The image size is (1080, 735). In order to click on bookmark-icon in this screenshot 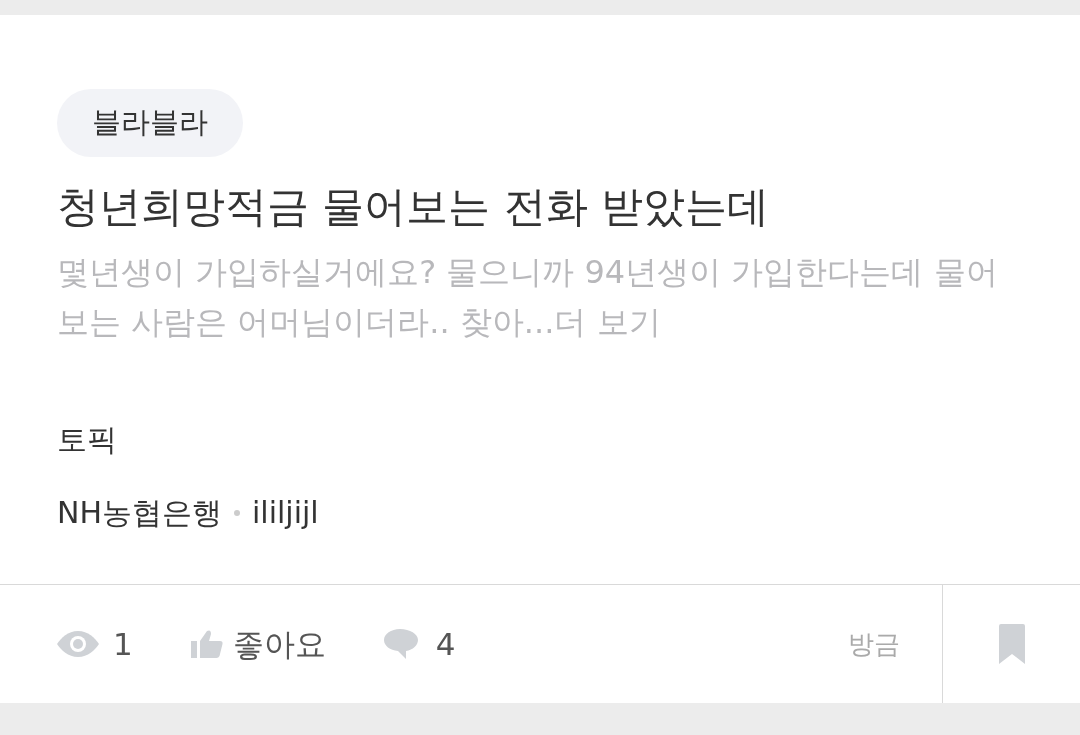, I will do `click(1011, 644)`.